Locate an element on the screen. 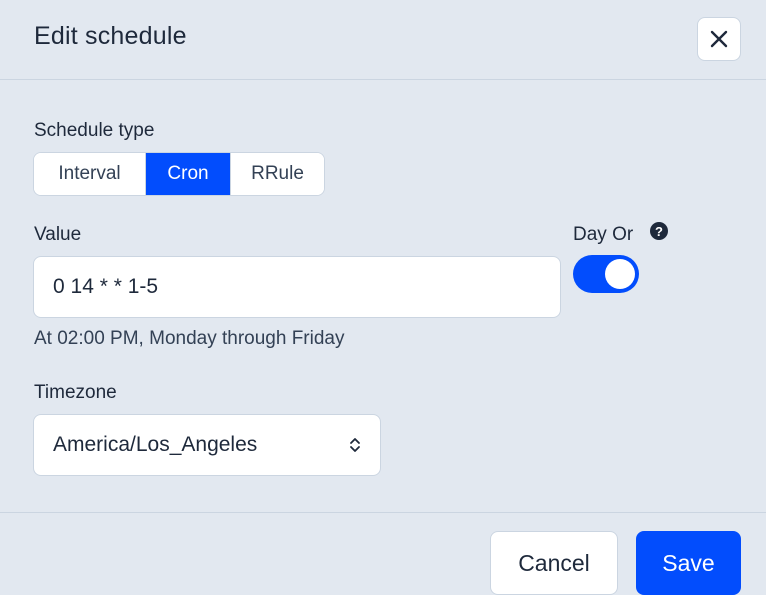  footer-divider is located at coordinates (383, 512).